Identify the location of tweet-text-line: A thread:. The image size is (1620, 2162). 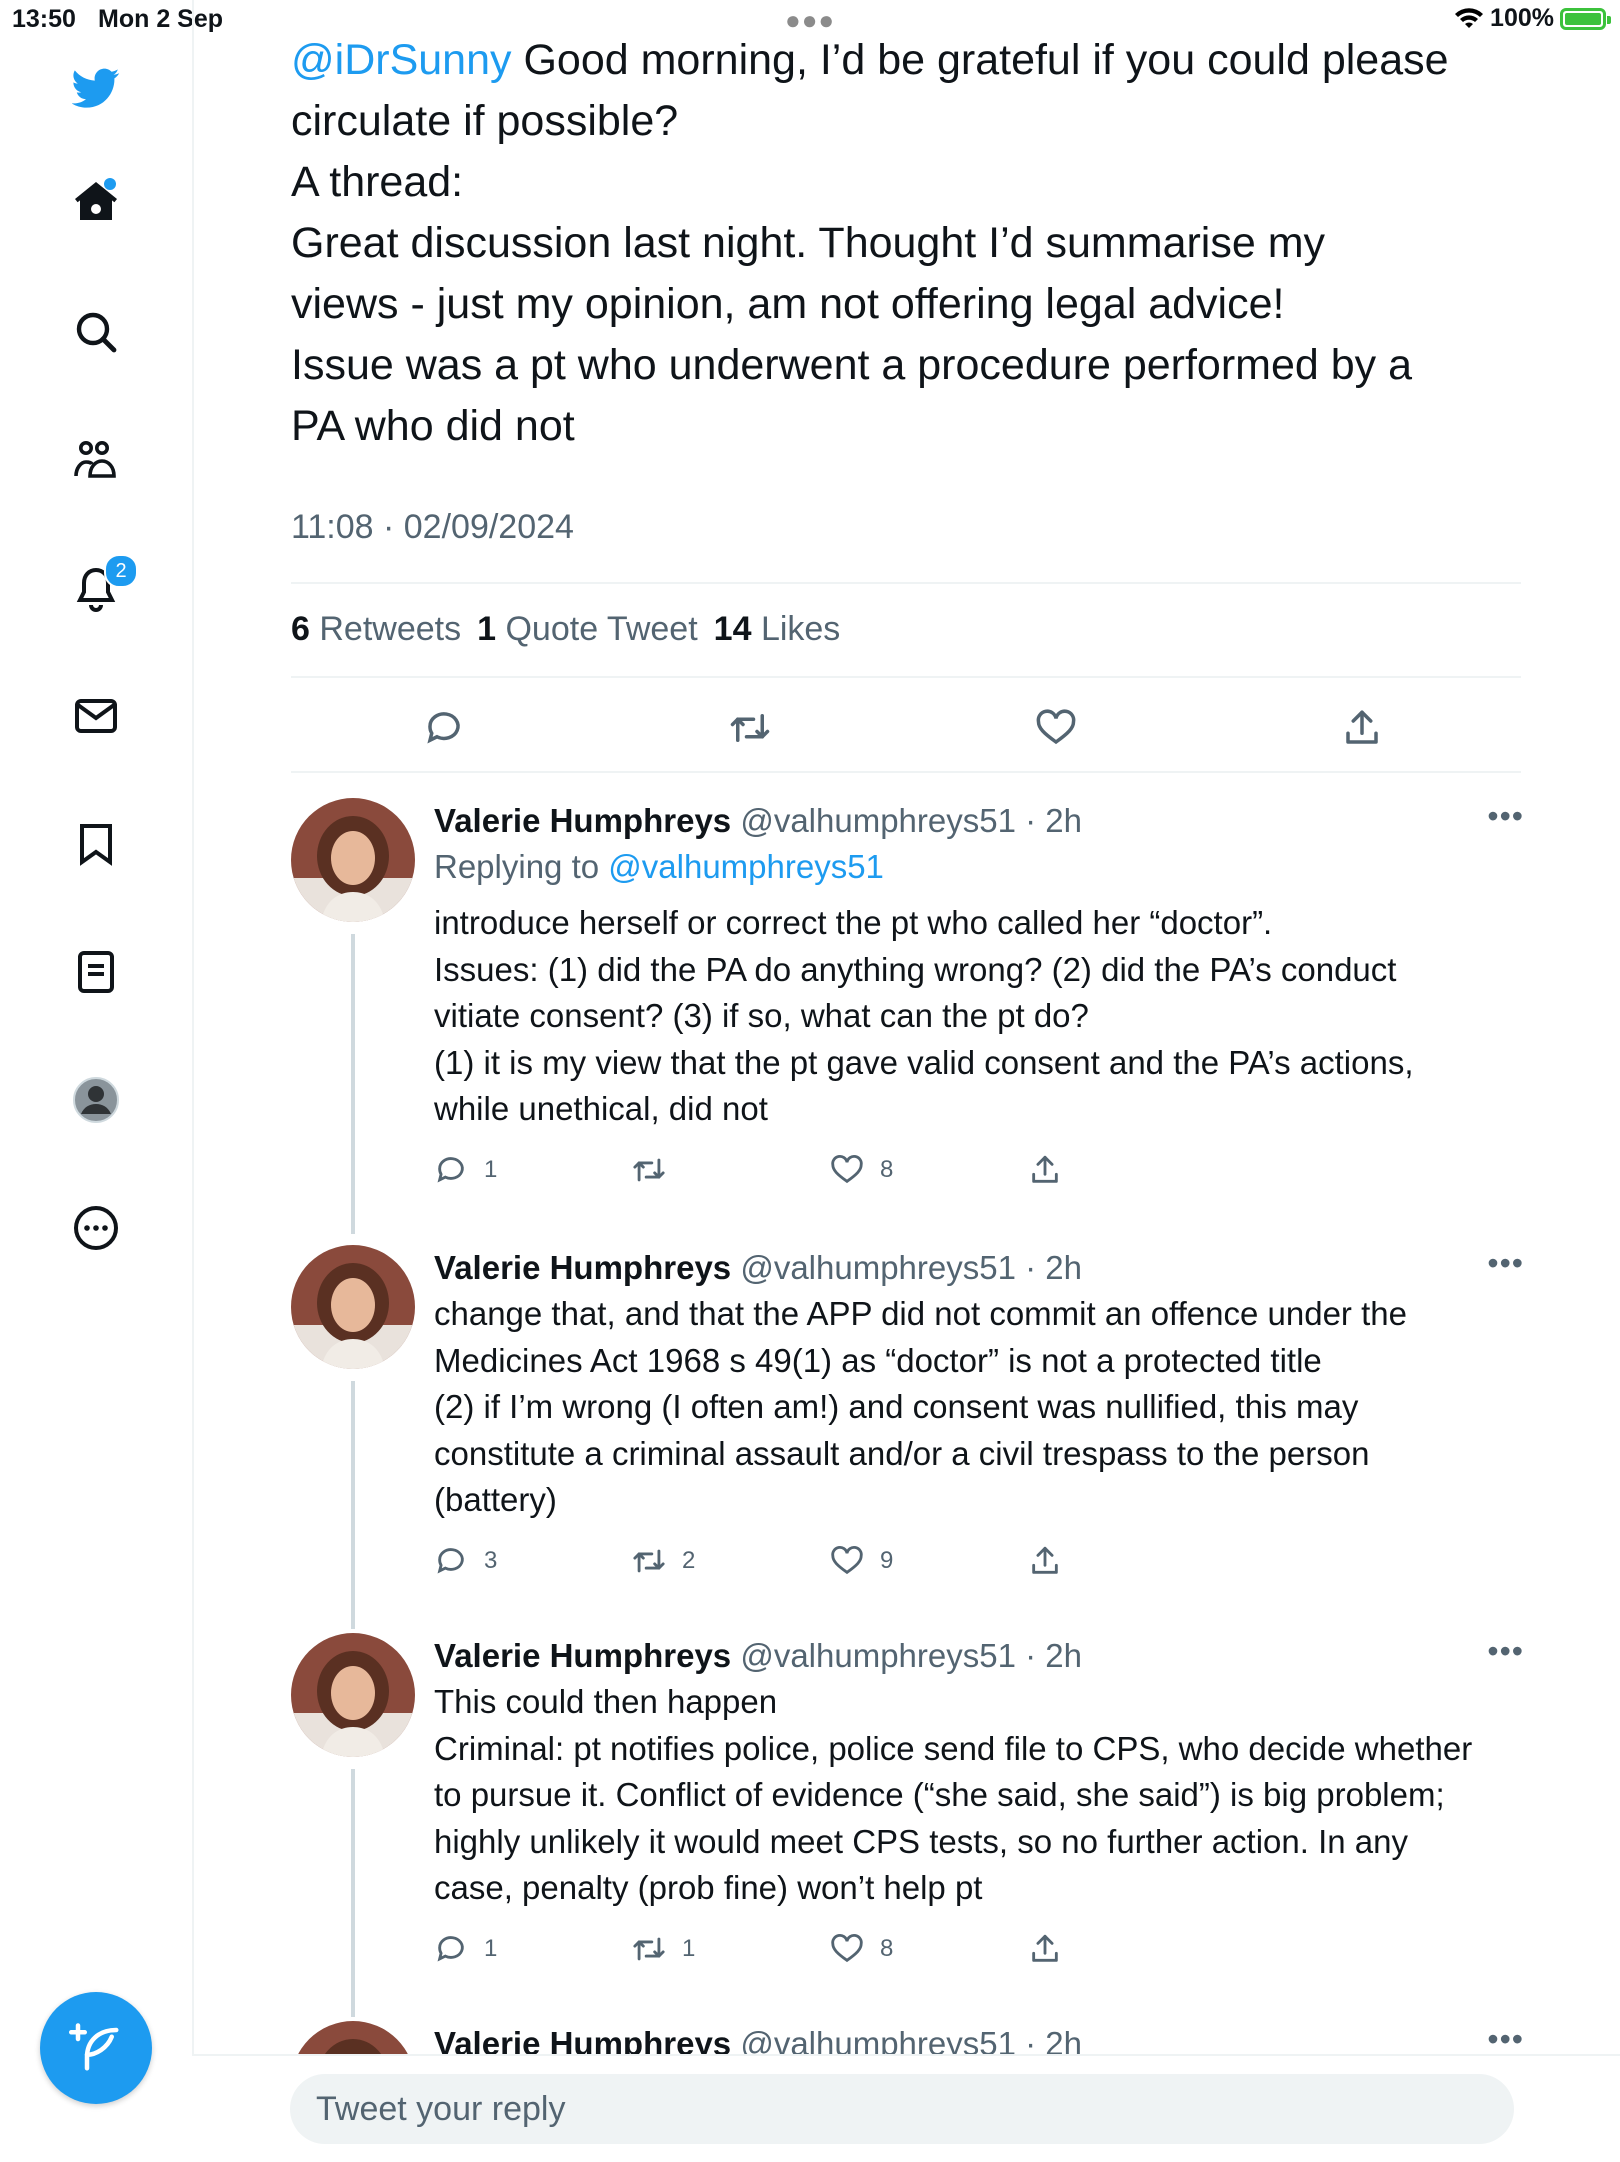
(377, 182).